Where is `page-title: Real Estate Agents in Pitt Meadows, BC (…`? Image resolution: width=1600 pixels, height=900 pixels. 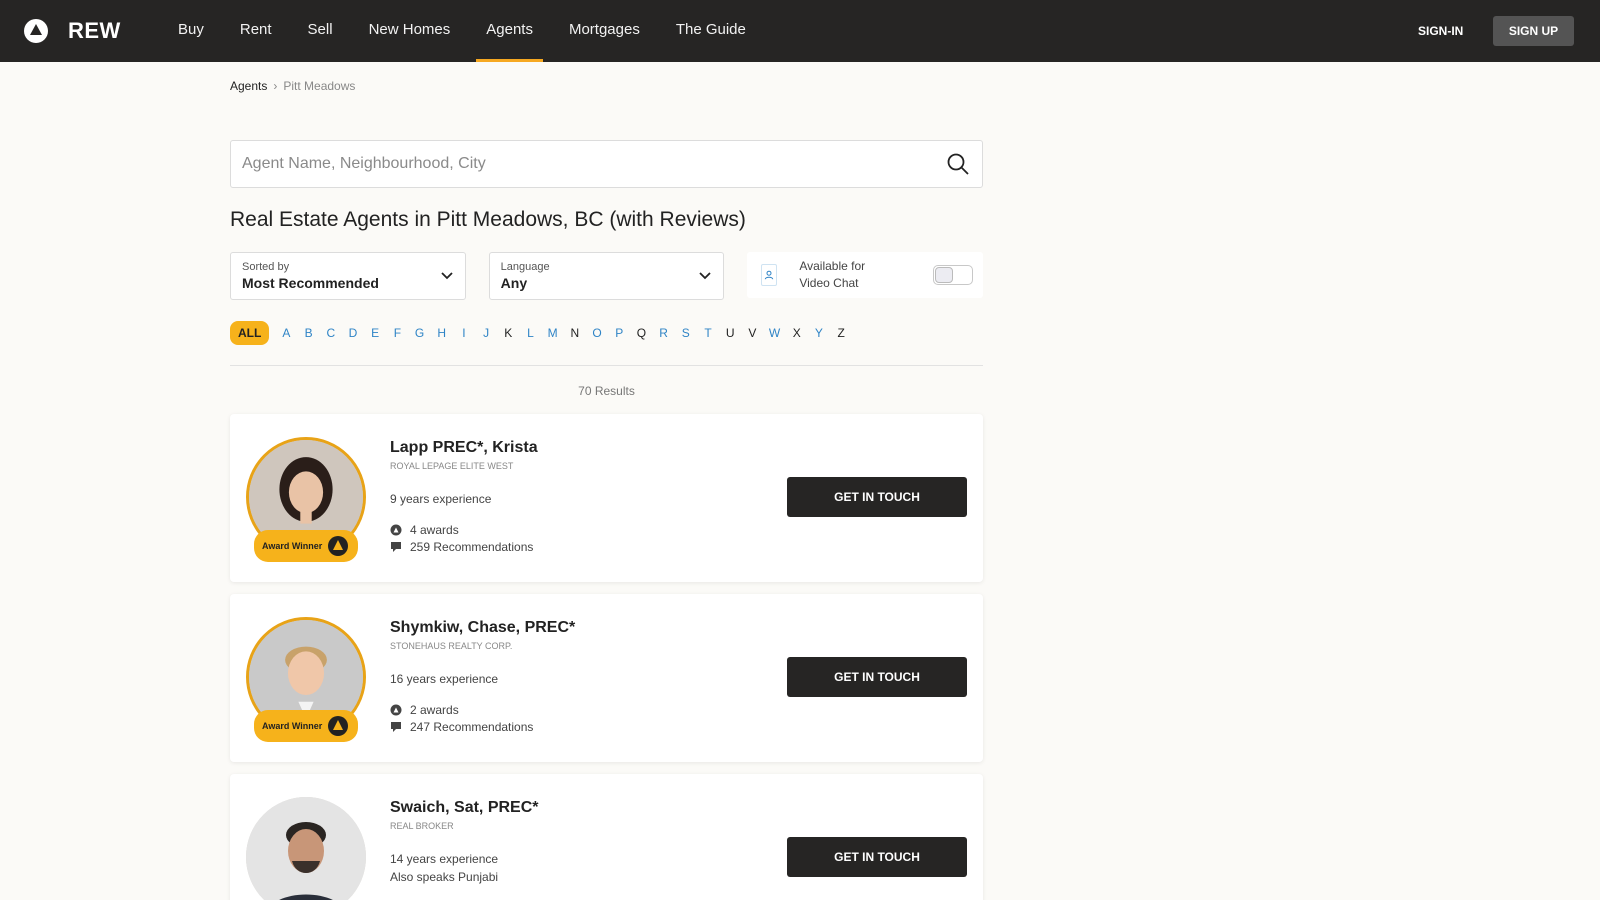
page-title: Real Estate Agents in Pitt Meadows, BC (… is located at coordinates (488, 219).